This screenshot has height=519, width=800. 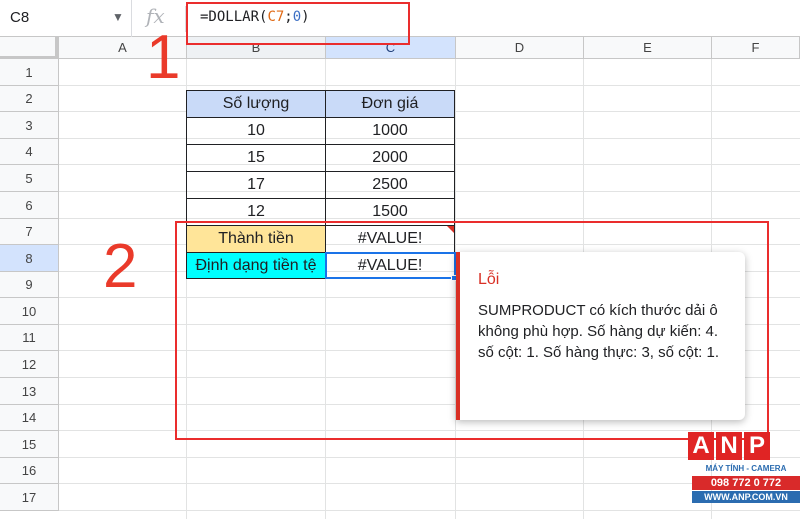 I want to click on column-header-f: F, so click(x=756, y=48).